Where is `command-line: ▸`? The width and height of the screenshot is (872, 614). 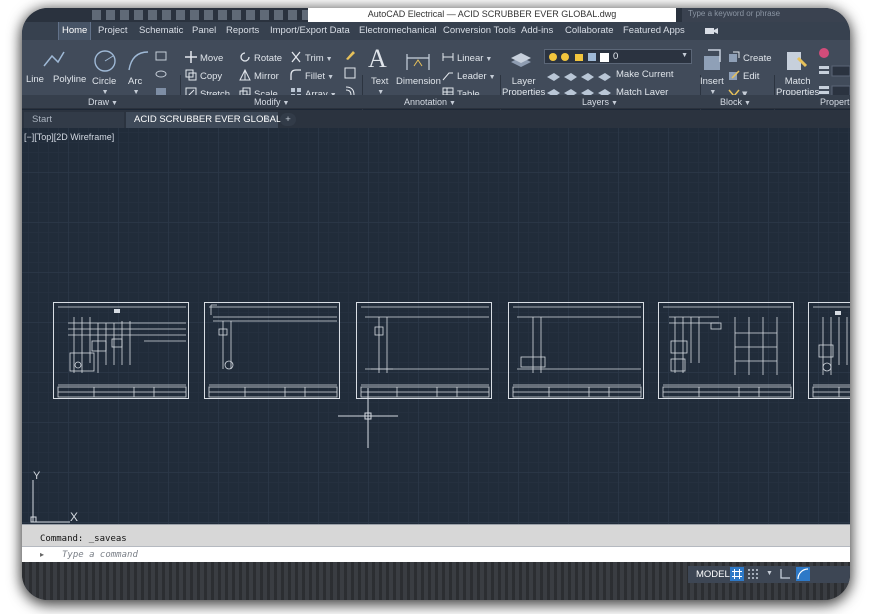
command-line: ▸ is located at coordinates (436, 554).